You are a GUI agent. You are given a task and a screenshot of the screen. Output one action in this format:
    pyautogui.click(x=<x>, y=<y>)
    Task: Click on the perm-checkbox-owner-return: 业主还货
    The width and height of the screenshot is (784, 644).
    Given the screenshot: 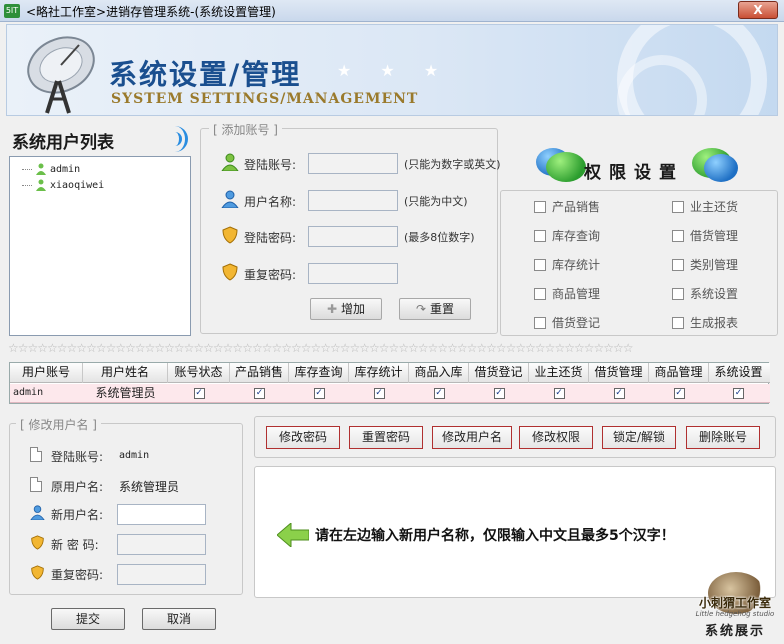 What is the action you would take?
    pyautogui.click(x=705, y=206)
    